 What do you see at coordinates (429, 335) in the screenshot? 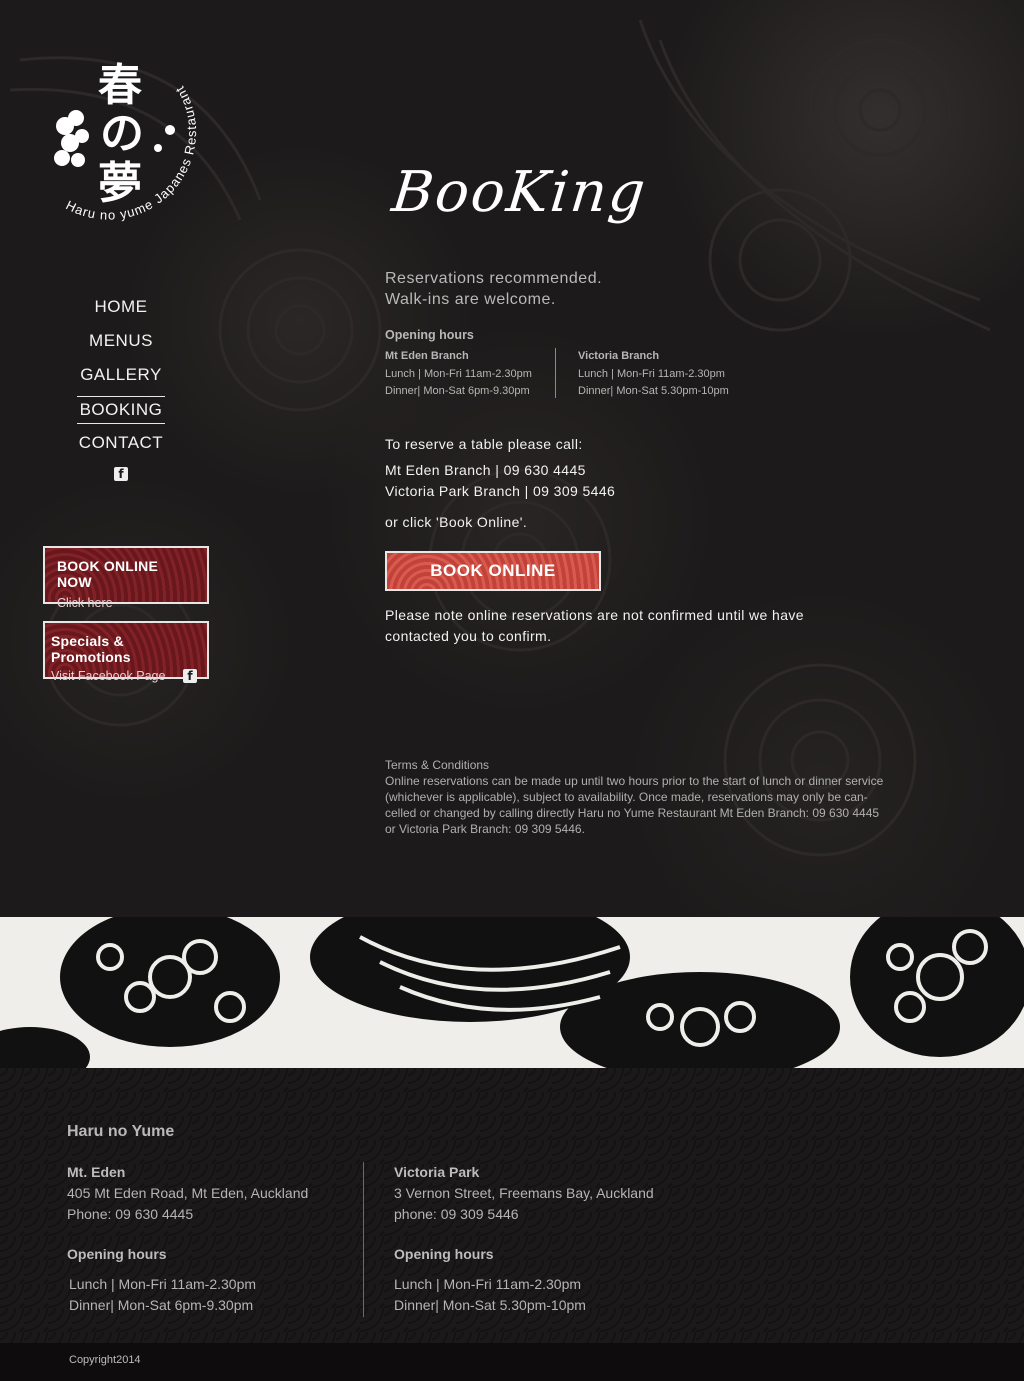
I see `opening-hours-title: Opening hours` at bounding box center [429, 335].